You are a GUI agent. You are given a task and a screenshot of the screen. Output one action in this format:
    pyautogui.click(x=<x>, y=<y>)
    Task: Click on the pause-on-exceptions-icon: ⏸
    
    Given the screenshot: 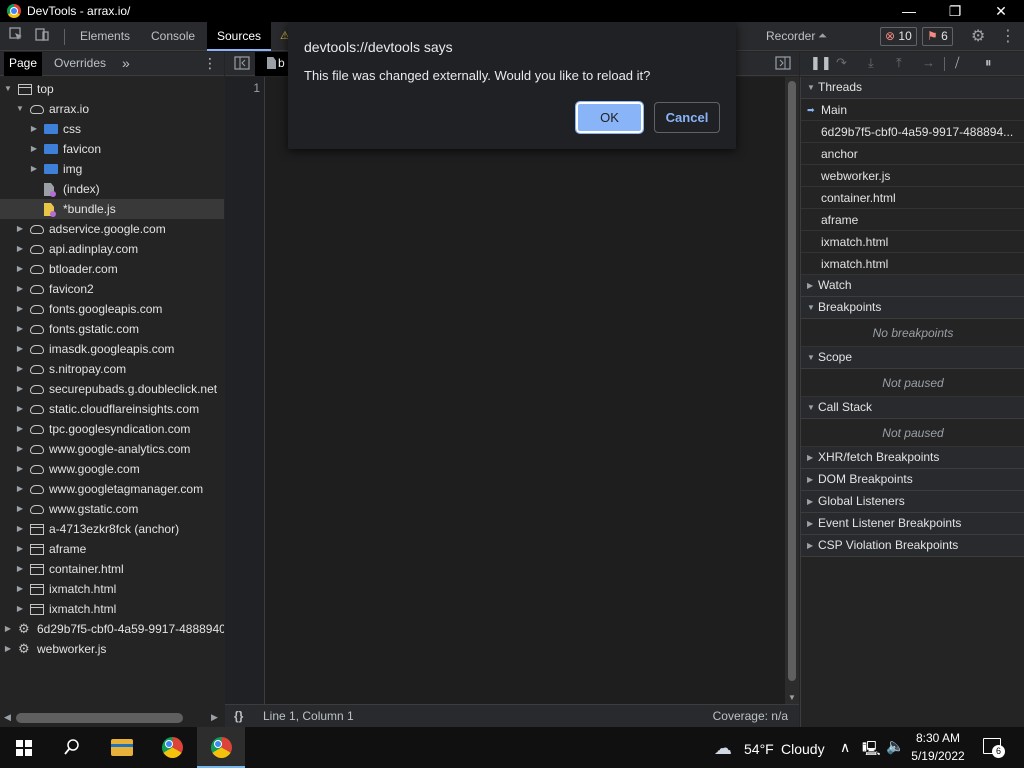 What is the action you would take?
    pyautogui.click(x=988, y=63)
    